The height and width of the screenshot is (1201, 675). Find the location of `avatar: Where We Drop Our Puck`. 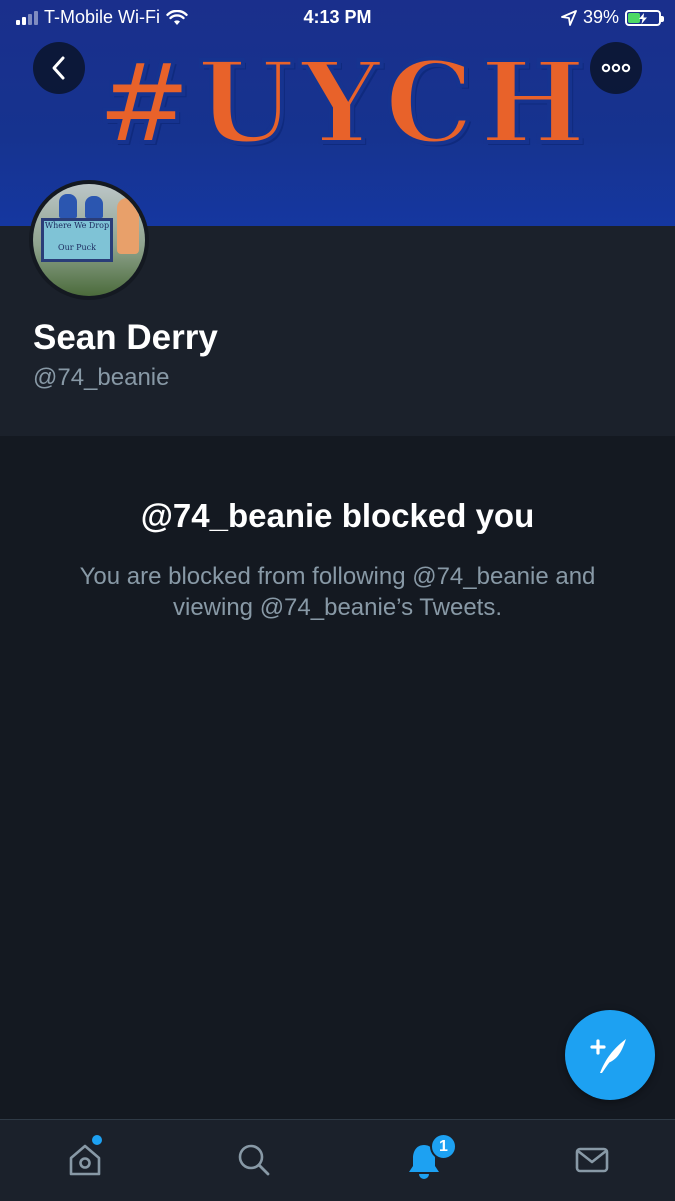

avatar: Where We Drop Our Puck is located at coordinates (89, 240).